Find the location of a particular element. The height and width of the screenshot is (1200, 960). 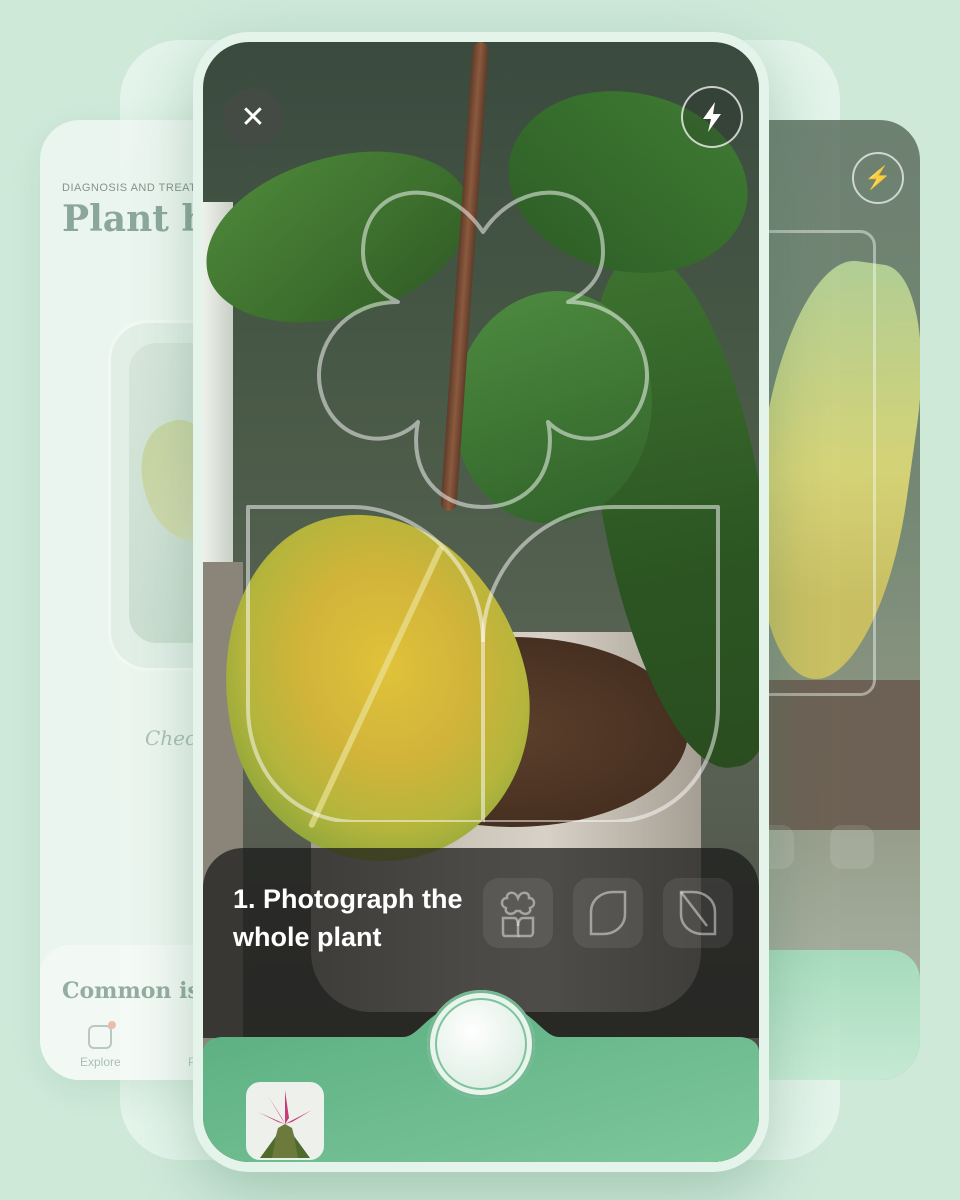

leaf-back-step is located at coordinates (698, 913).